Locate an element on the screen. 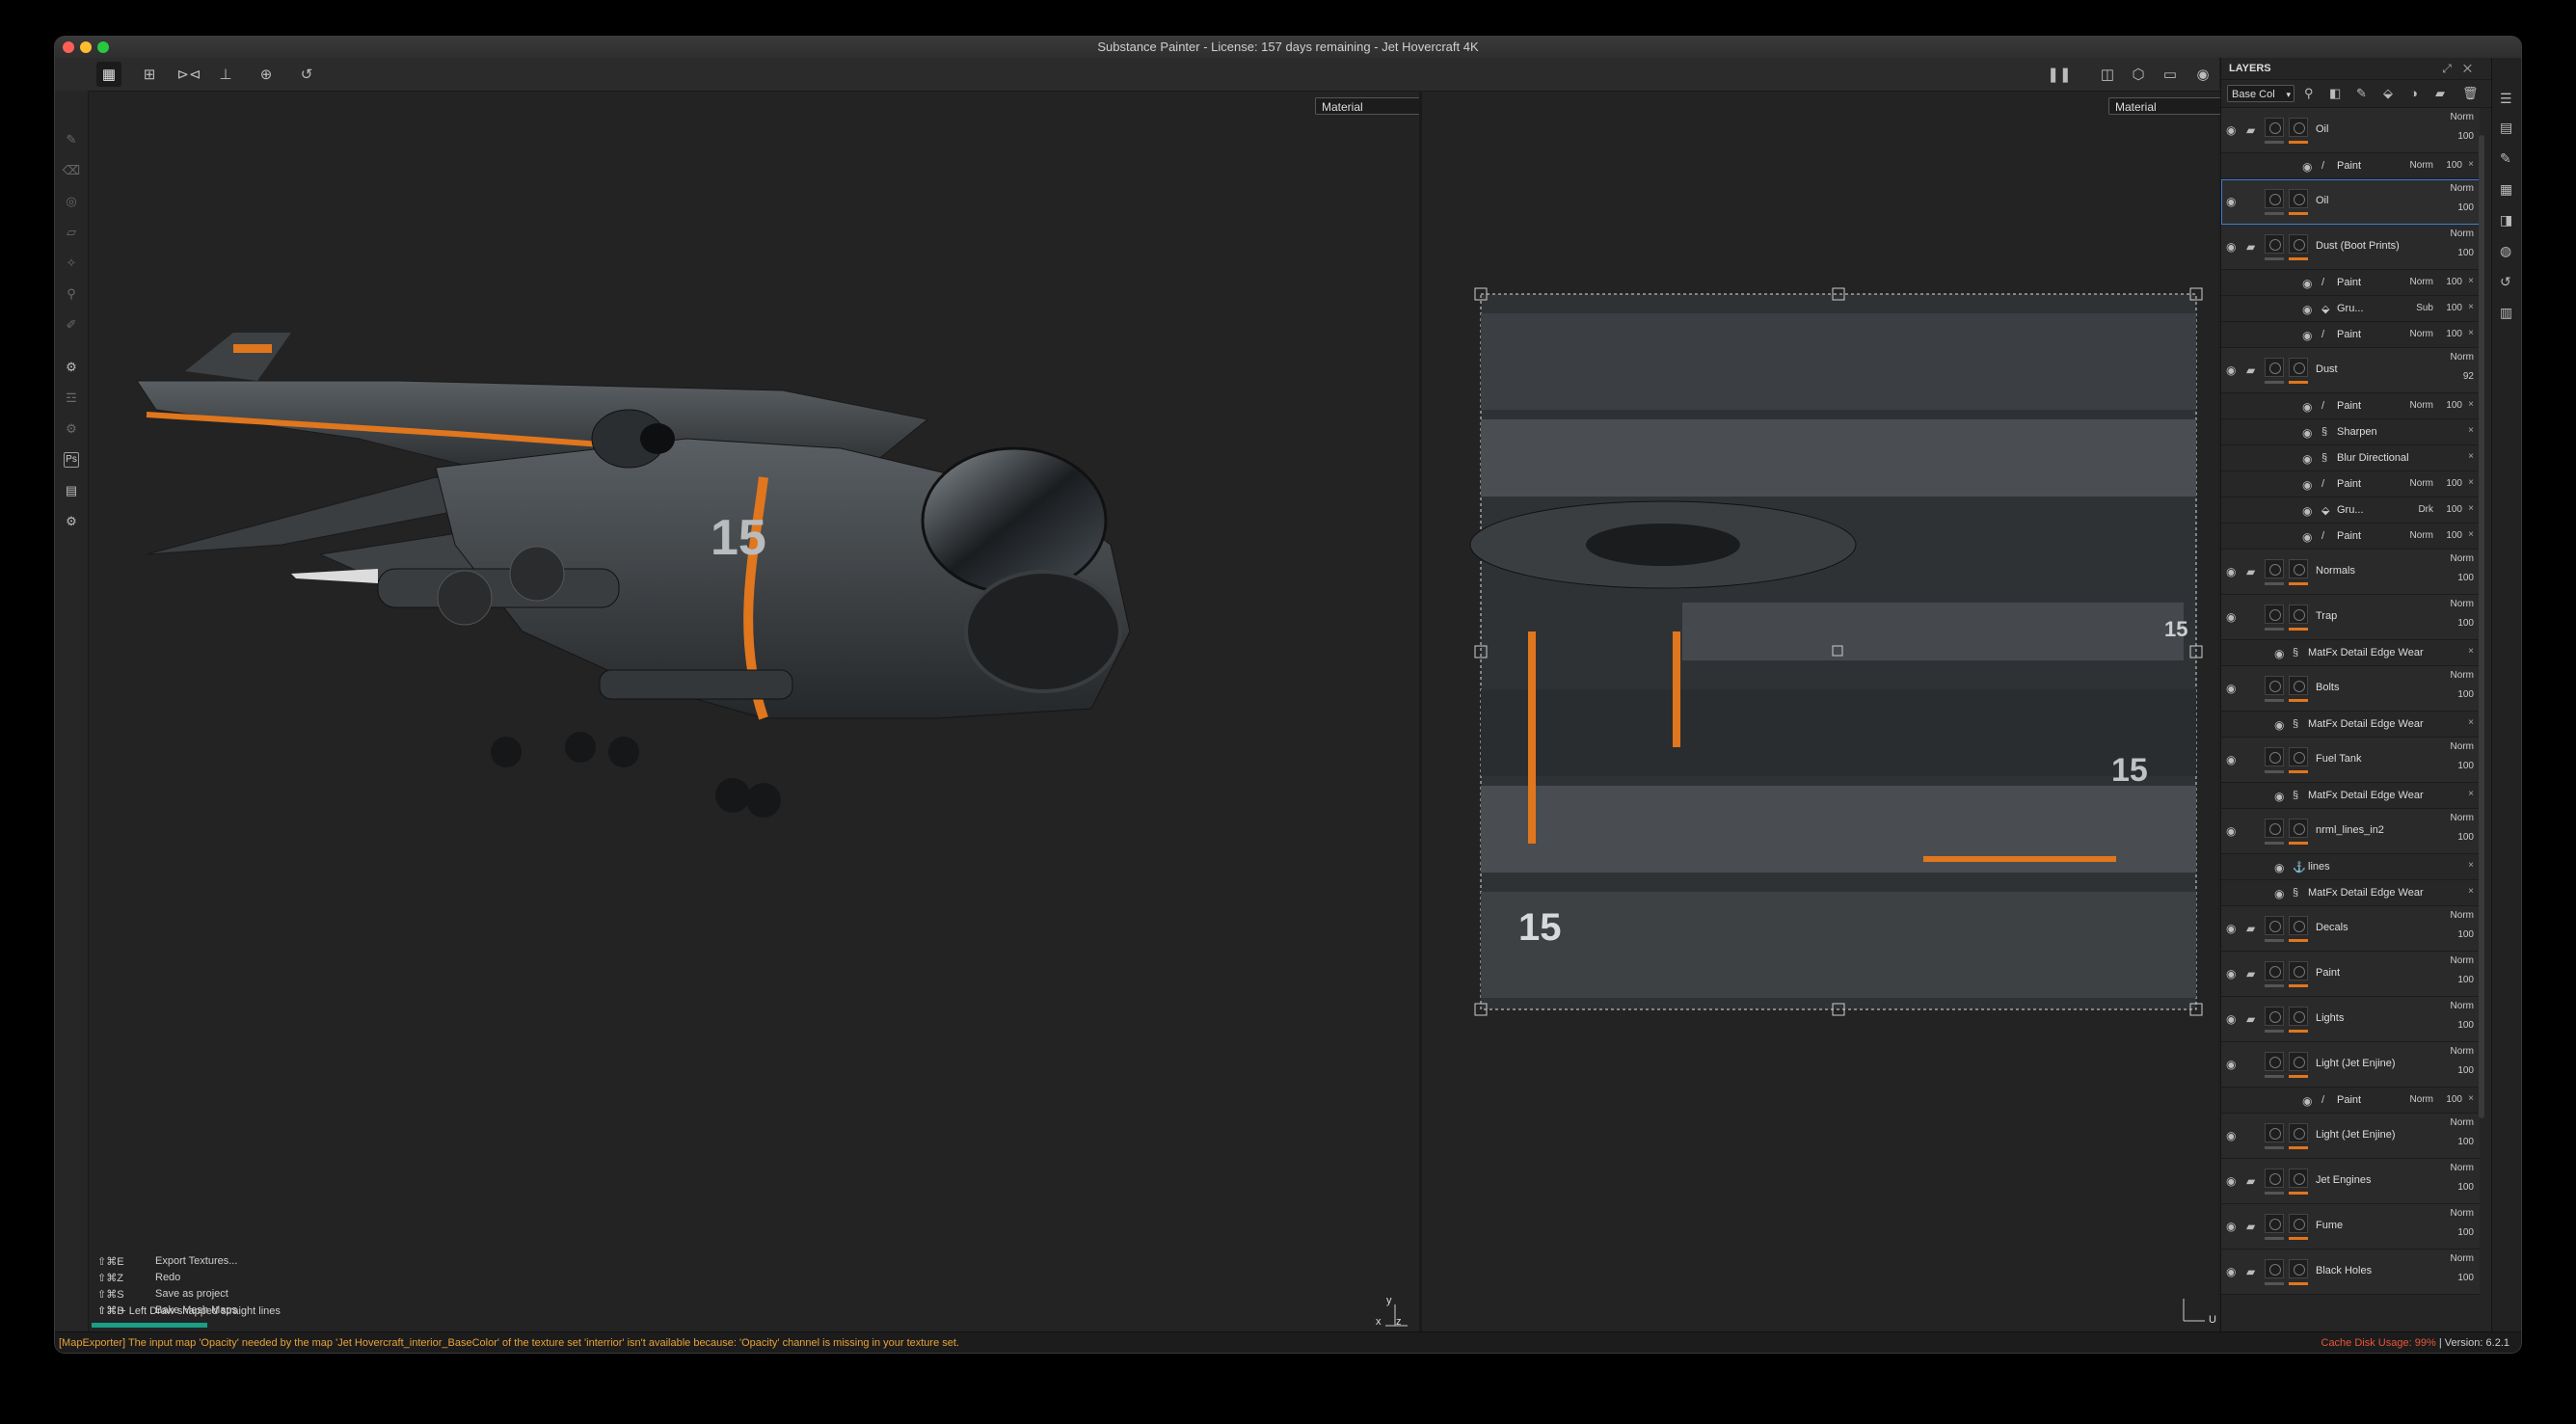  layer-row: ◉ ▰ Decals Norm 100 is located at coordinates (2351, 929).